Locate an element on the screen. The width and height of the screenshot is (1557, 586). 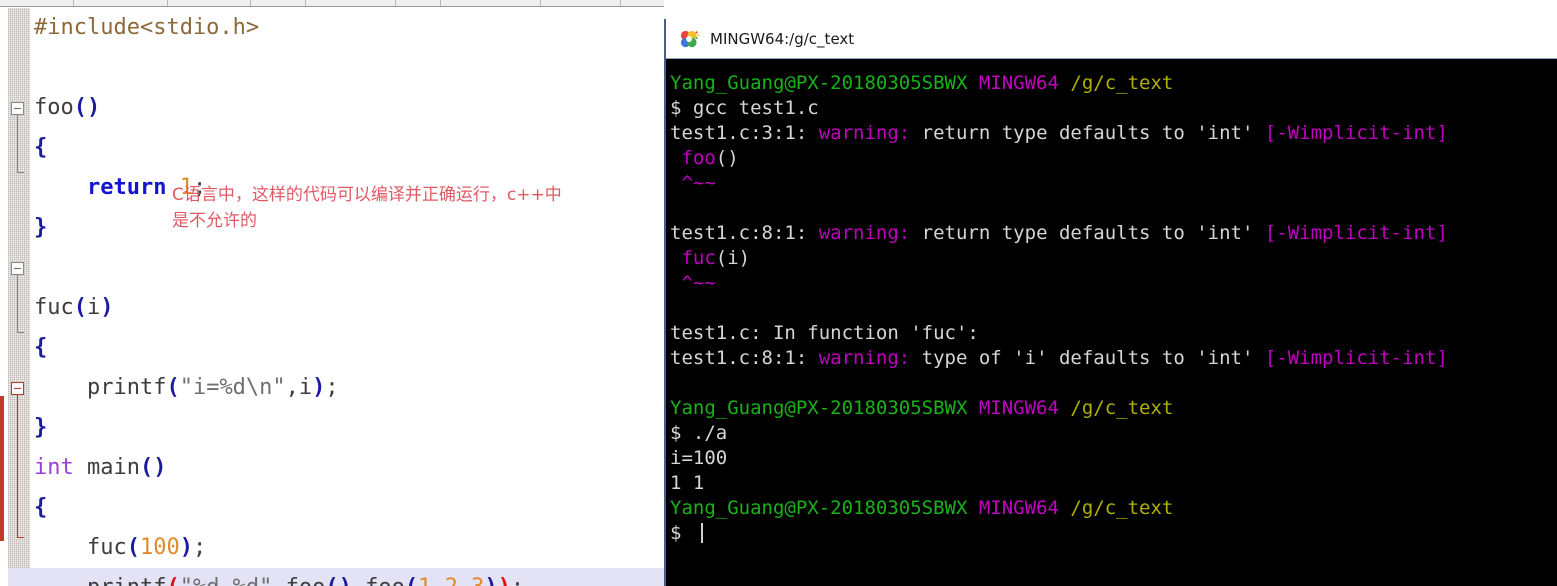
terminal-text: $ is located at coordinates (681, 533).